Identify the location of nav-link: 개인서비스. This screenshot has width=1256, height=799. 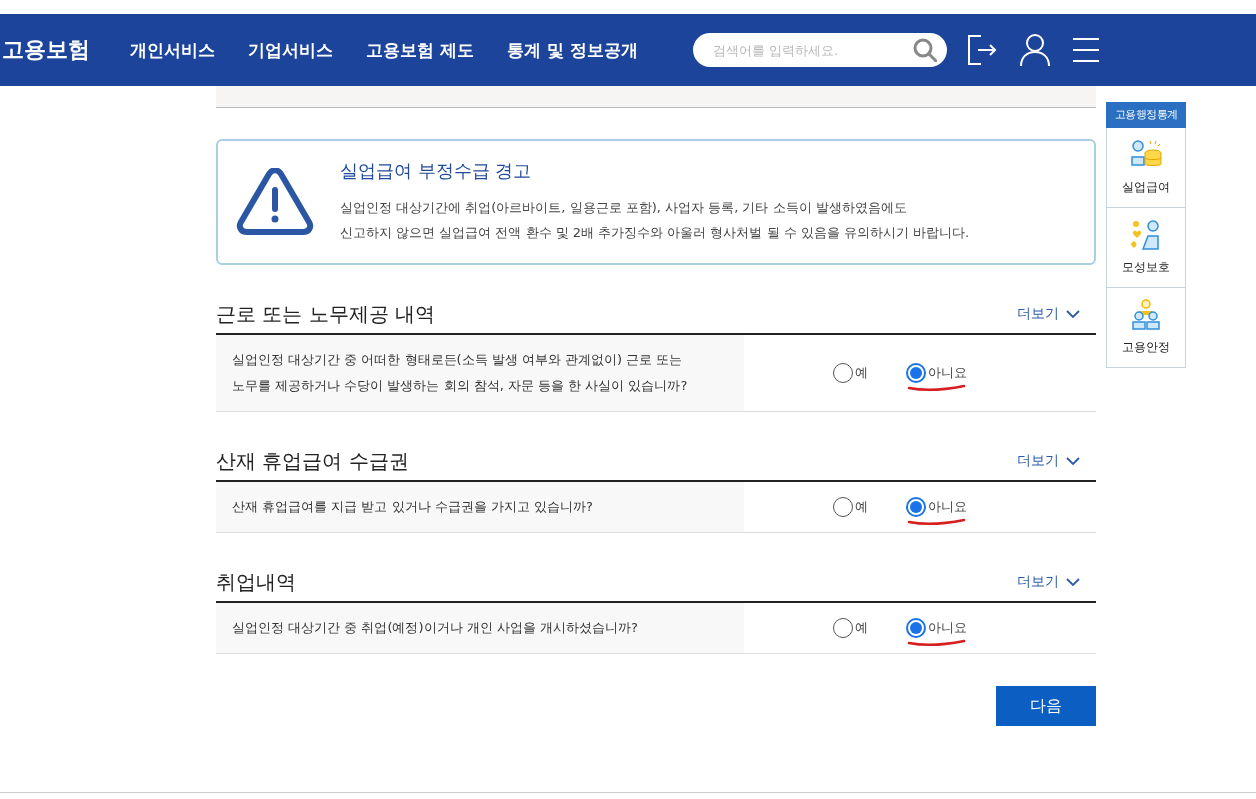
(172, 50).